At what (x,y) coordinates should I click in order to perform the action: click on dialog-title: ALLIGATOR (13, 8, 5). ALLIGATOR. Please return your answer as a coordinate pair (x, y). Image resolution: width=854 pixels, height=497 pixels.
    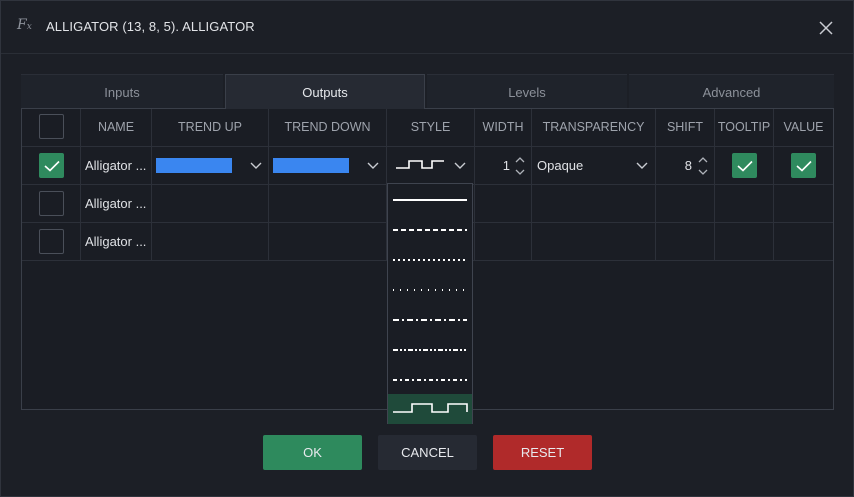
    Looking at the image, I should click on (150, 26).